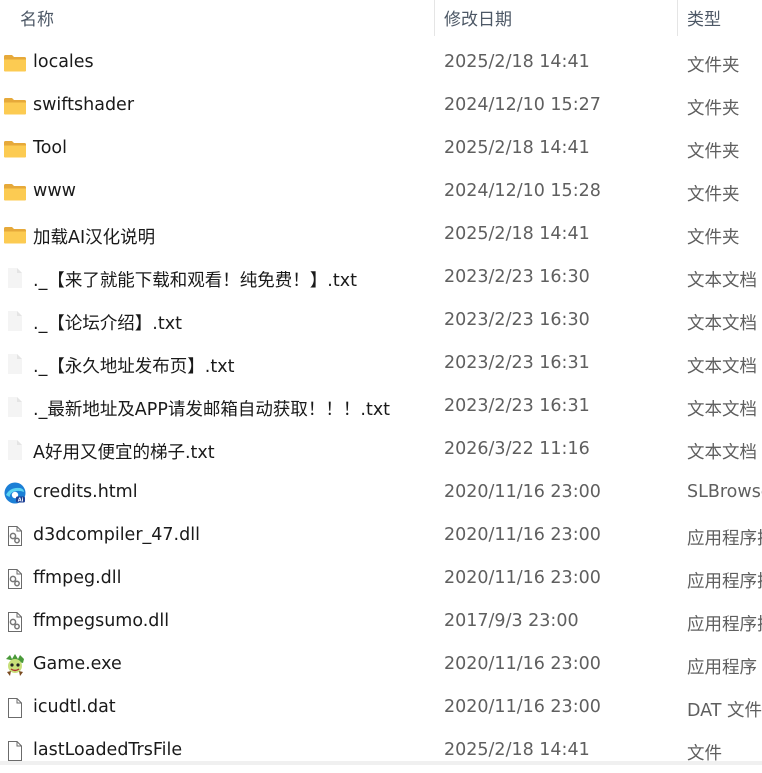  Describe the element at coordinates (381, 622) in the screenshot. I see `file-row: ffmpegsumo.dll 2017/9/3 23:00 应用程序扩` at that location.